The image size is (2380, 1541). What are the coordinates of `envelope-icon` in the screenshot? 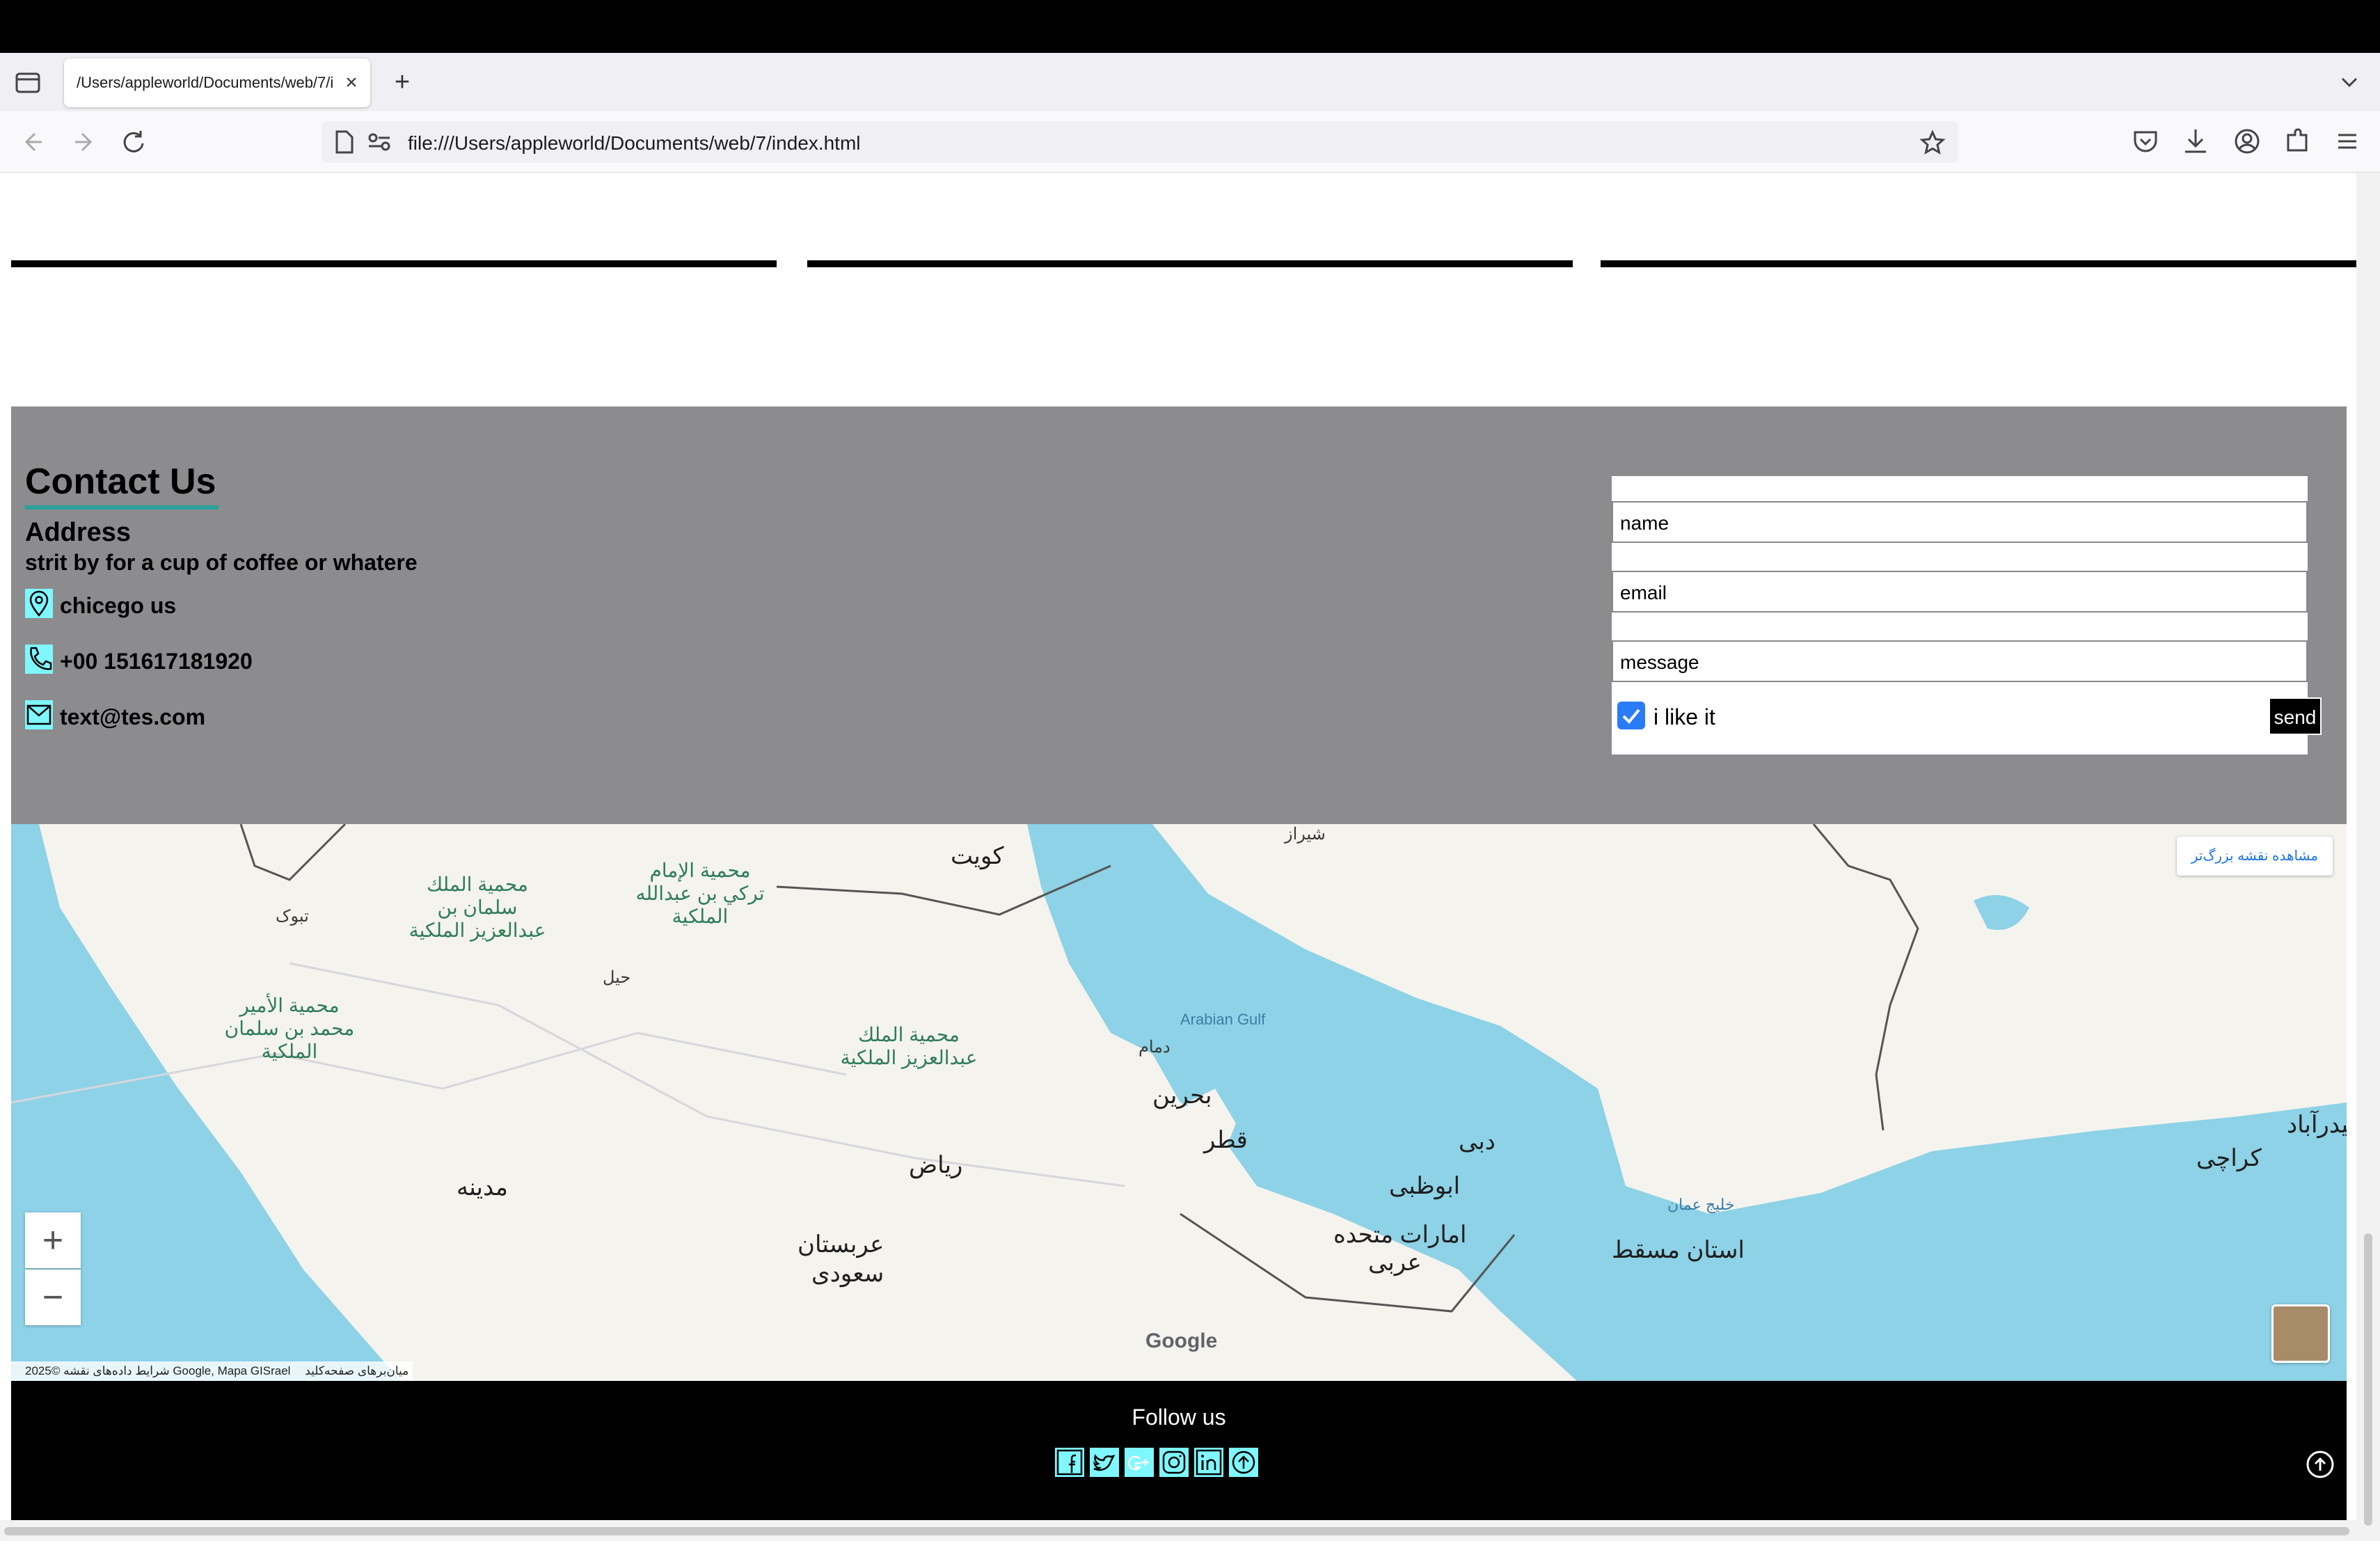 It's located at (39, 714).